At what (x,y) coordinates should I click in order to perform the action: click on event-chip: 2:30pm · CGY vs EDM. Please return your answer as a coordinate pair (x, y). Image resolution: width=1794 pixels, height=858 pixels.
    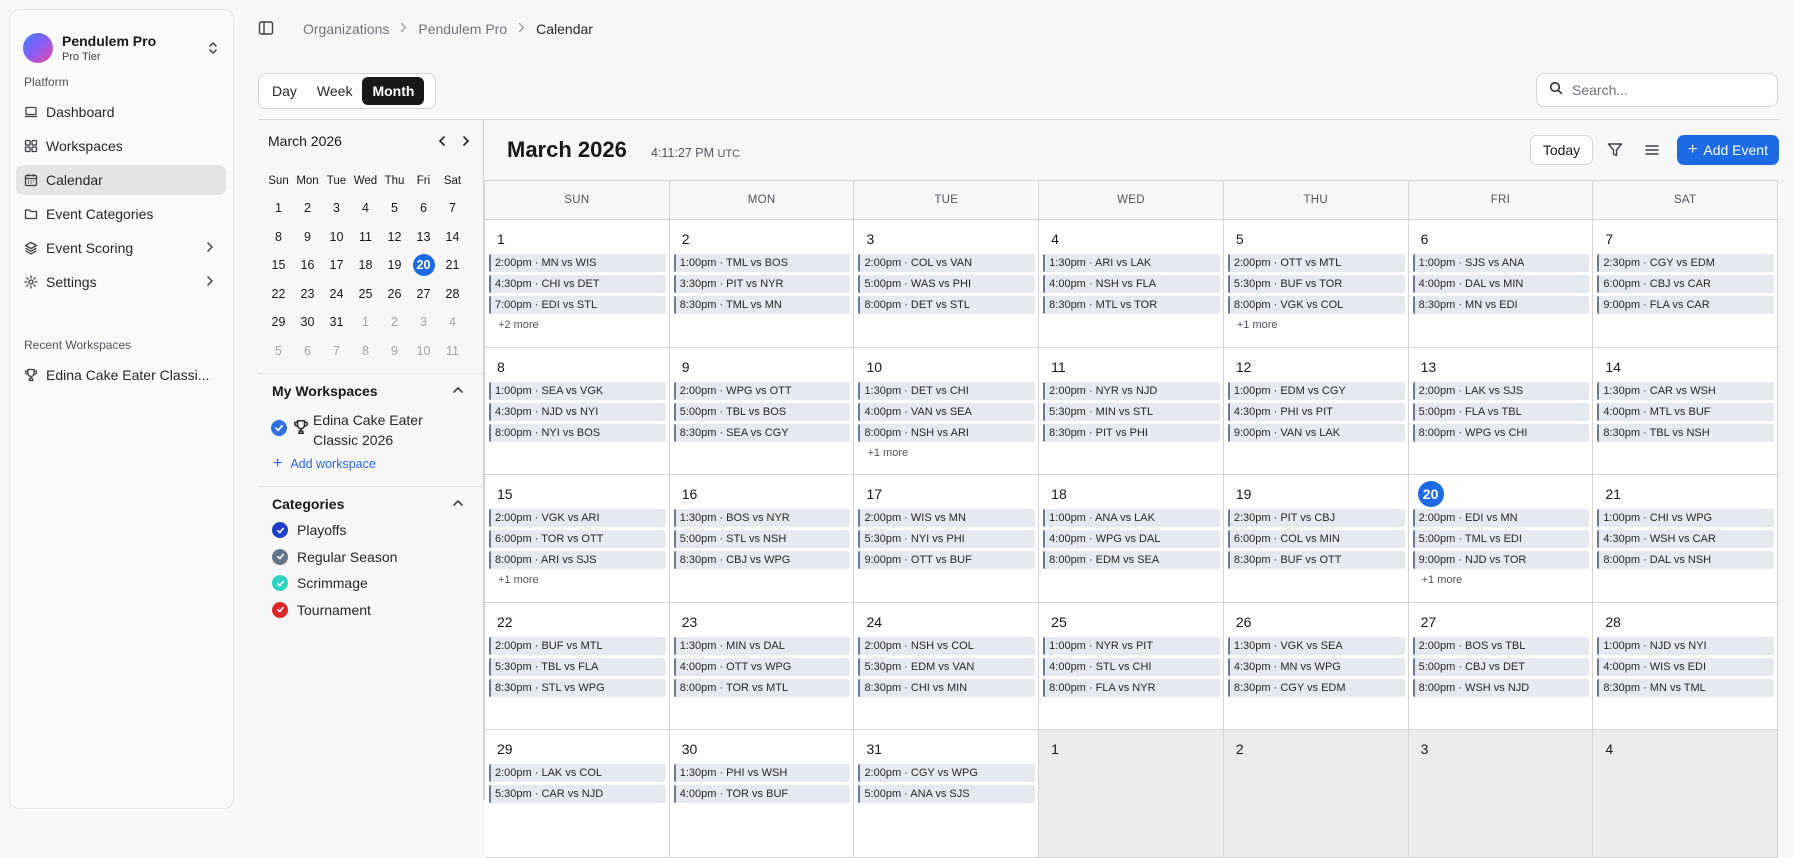
    Looking at the image, I should click on (1686, 263).